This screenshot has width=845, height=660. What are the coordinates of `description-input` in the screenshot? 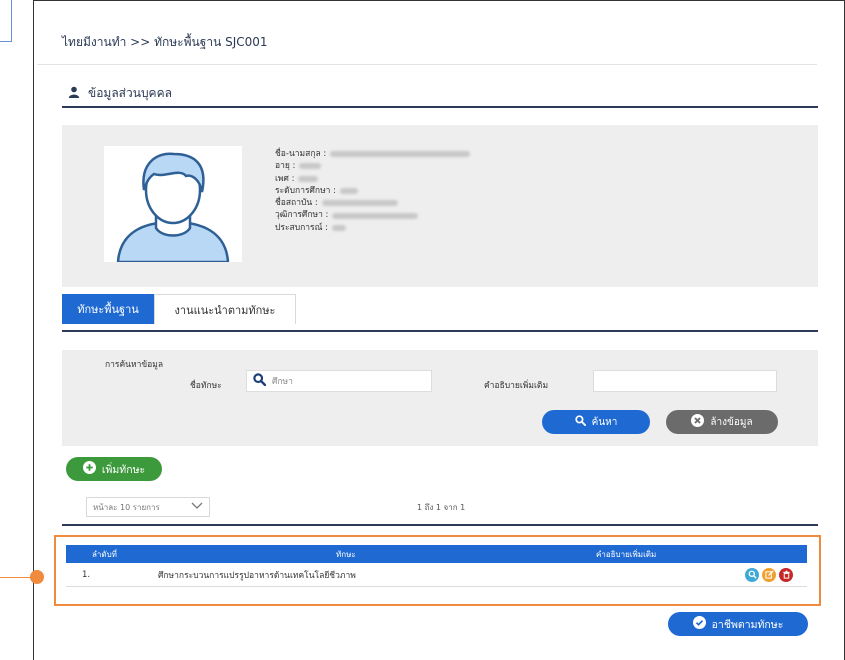 It's located at (685, 381).